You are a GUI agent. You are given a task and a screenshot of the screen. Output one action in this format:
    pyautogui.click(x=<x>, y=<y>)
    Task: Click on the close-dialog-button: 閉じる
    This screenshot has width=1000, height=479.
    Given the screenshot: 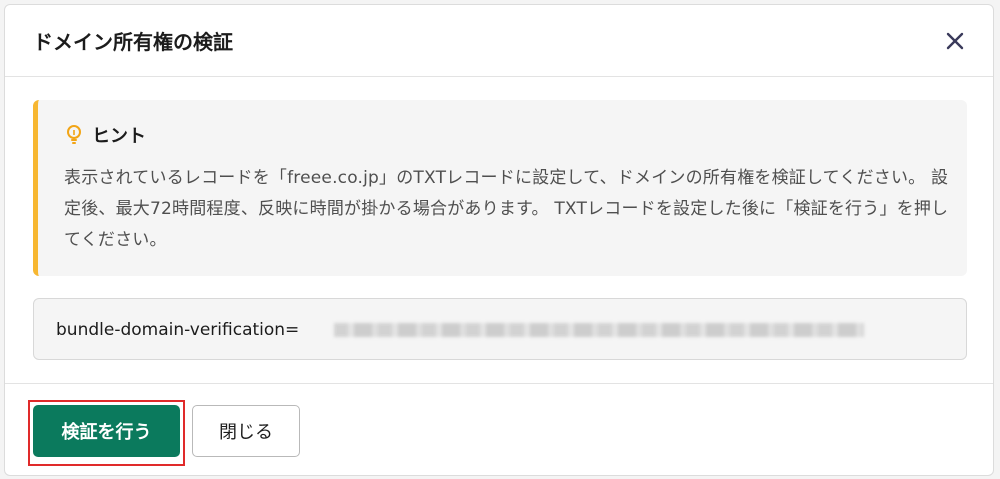 What is the action you would take?
    pyautogui.click(x=246, y=431)
    